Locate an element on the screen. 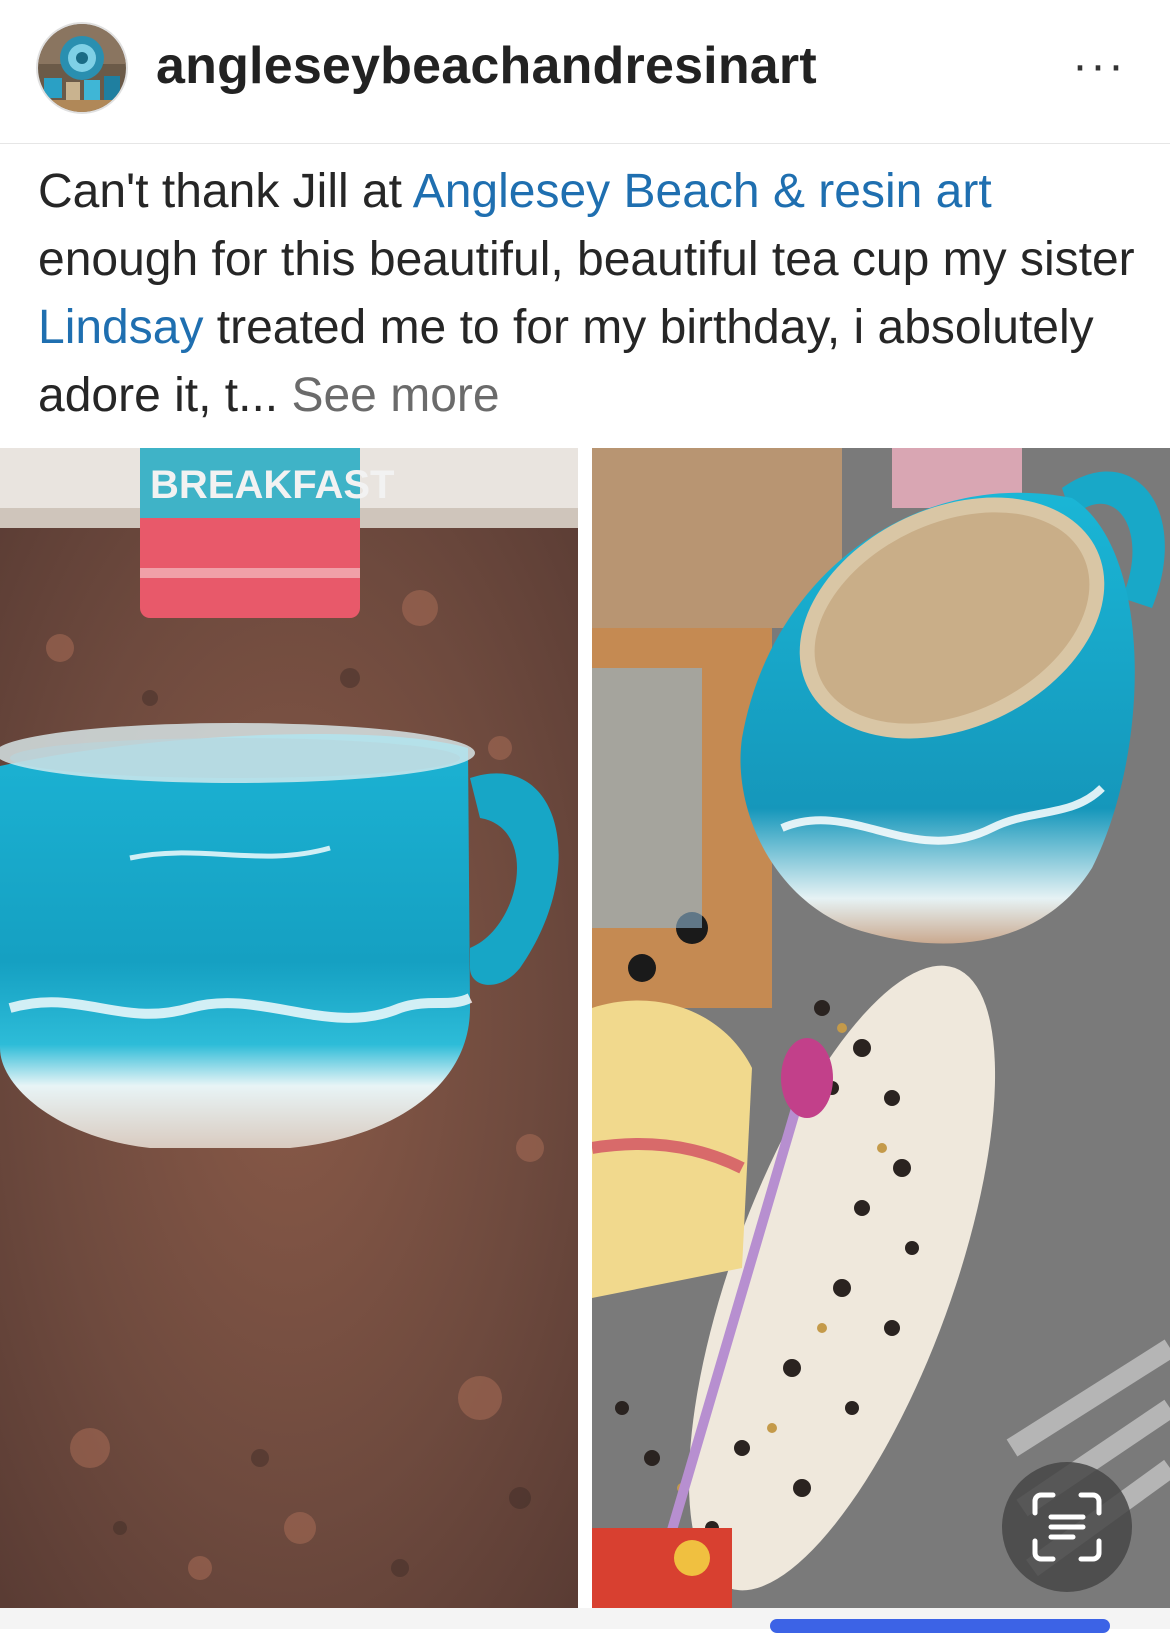 The height and width of the screenshot is (1633, 1170). see-more-link: See more is located at coordinates (395, 395).